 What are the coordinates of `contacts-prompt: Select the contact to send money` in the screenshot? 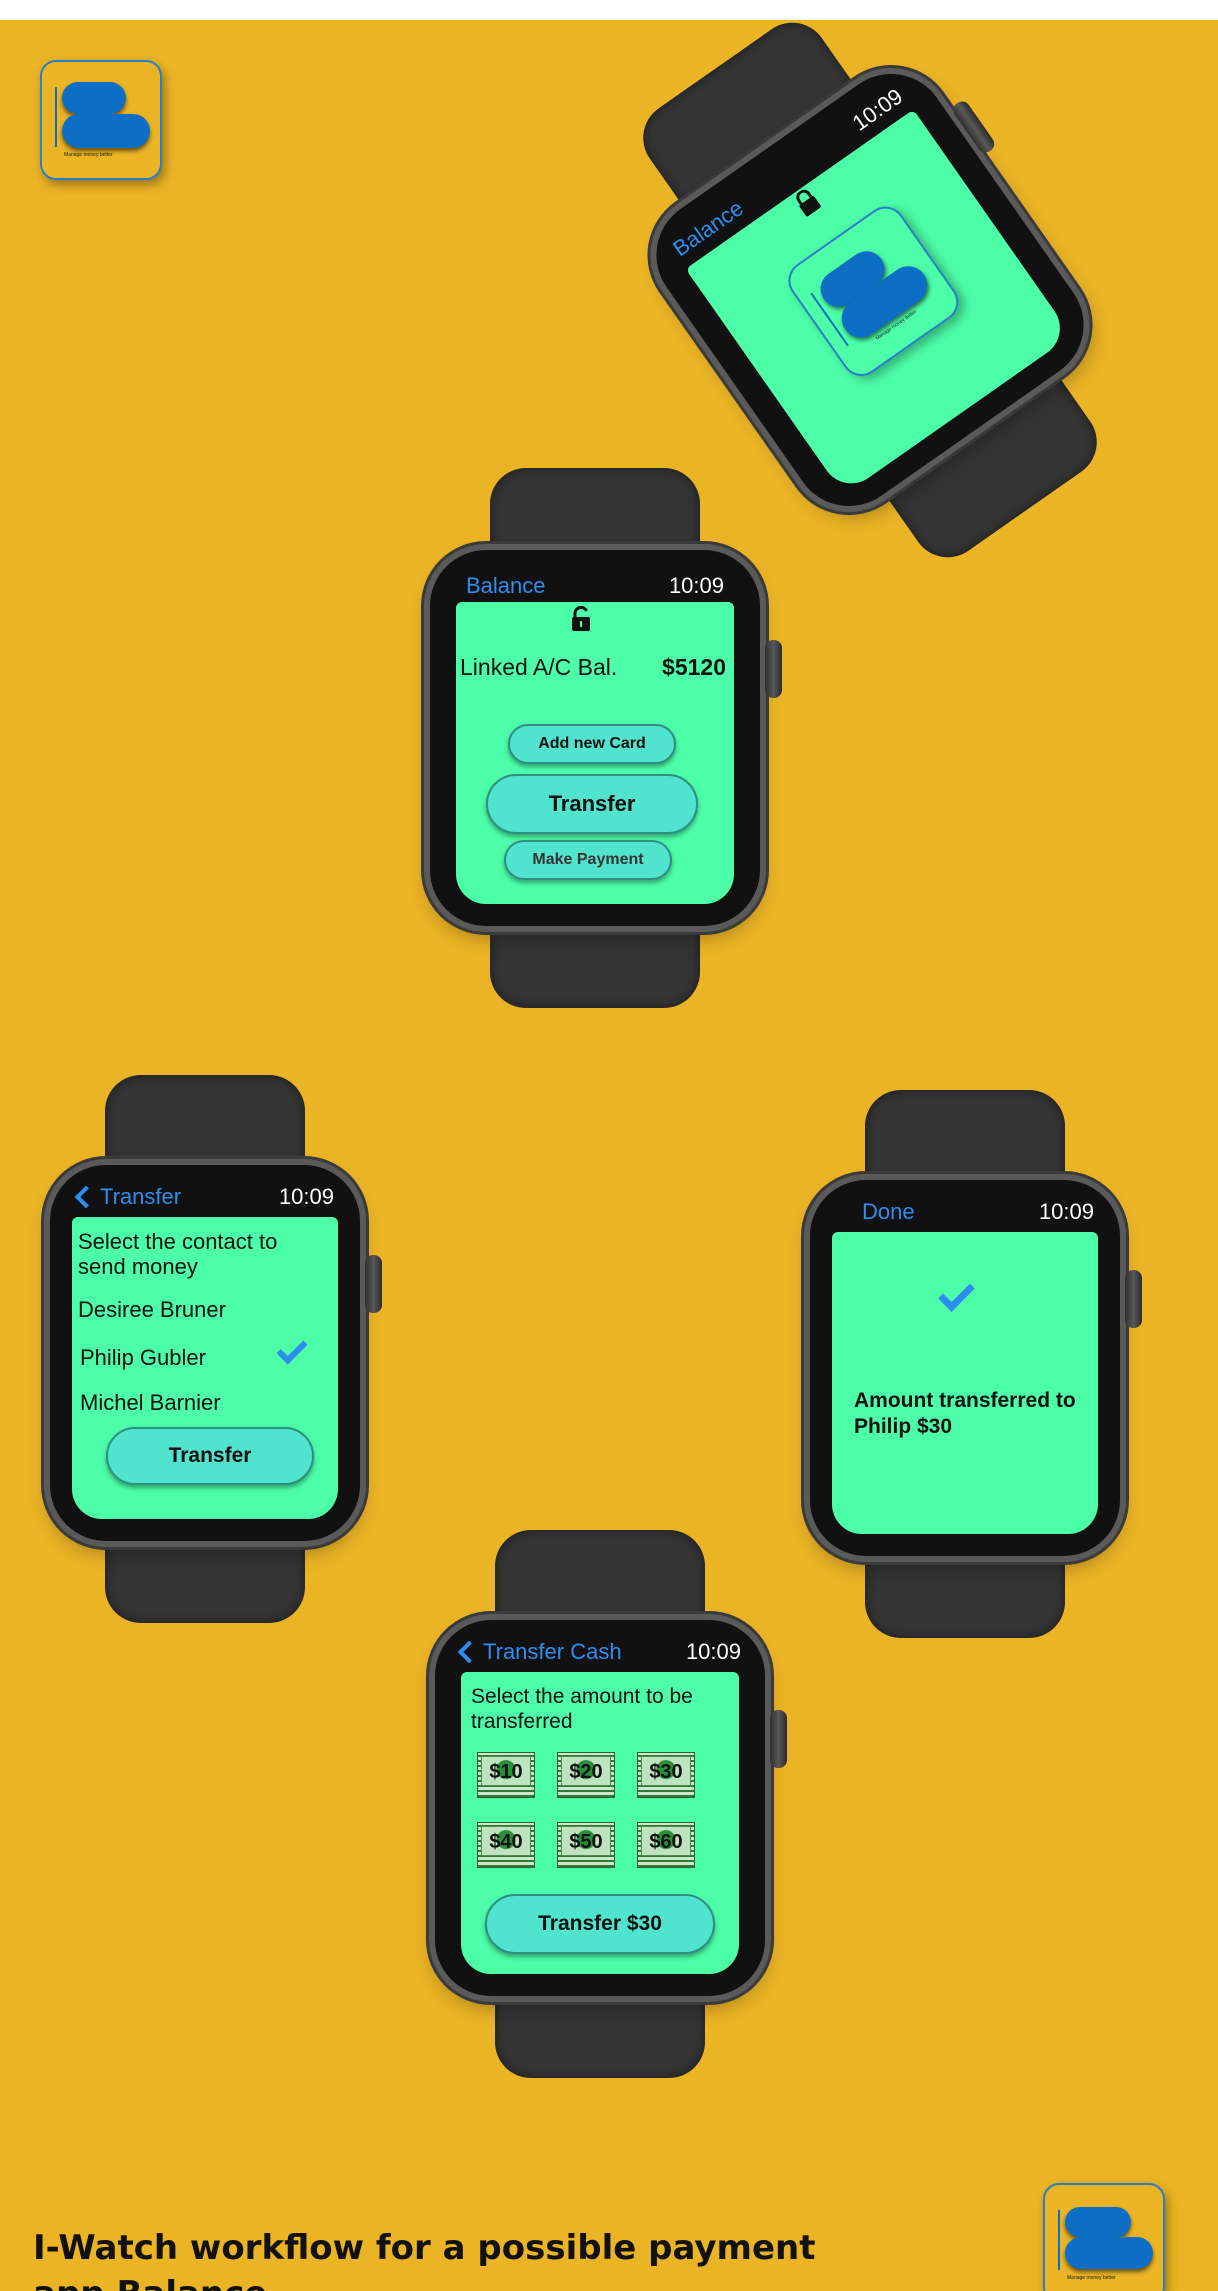 It's located at (178, 1254).